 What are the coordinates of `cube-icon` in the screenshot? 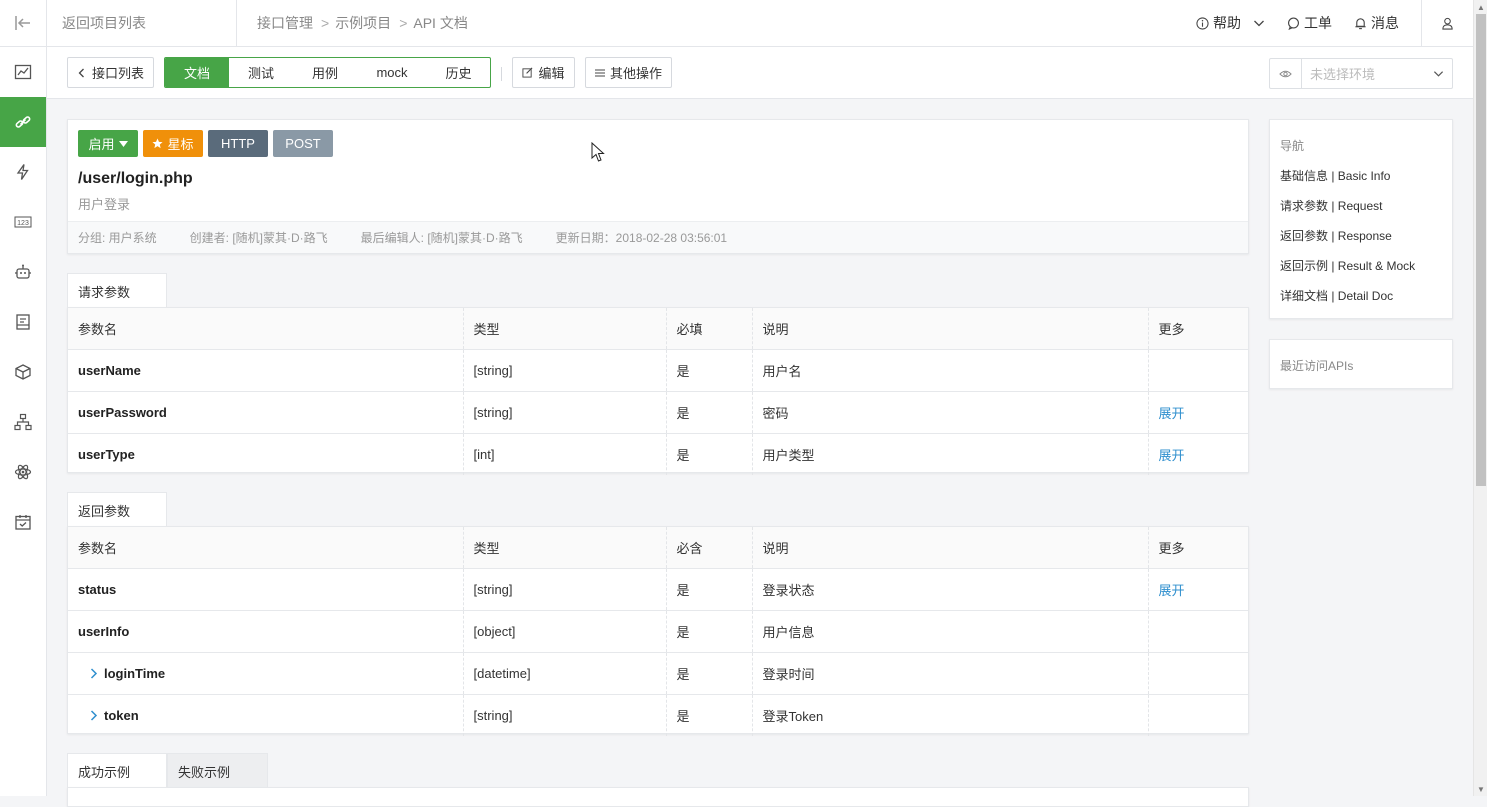 It's located at (23, 372).